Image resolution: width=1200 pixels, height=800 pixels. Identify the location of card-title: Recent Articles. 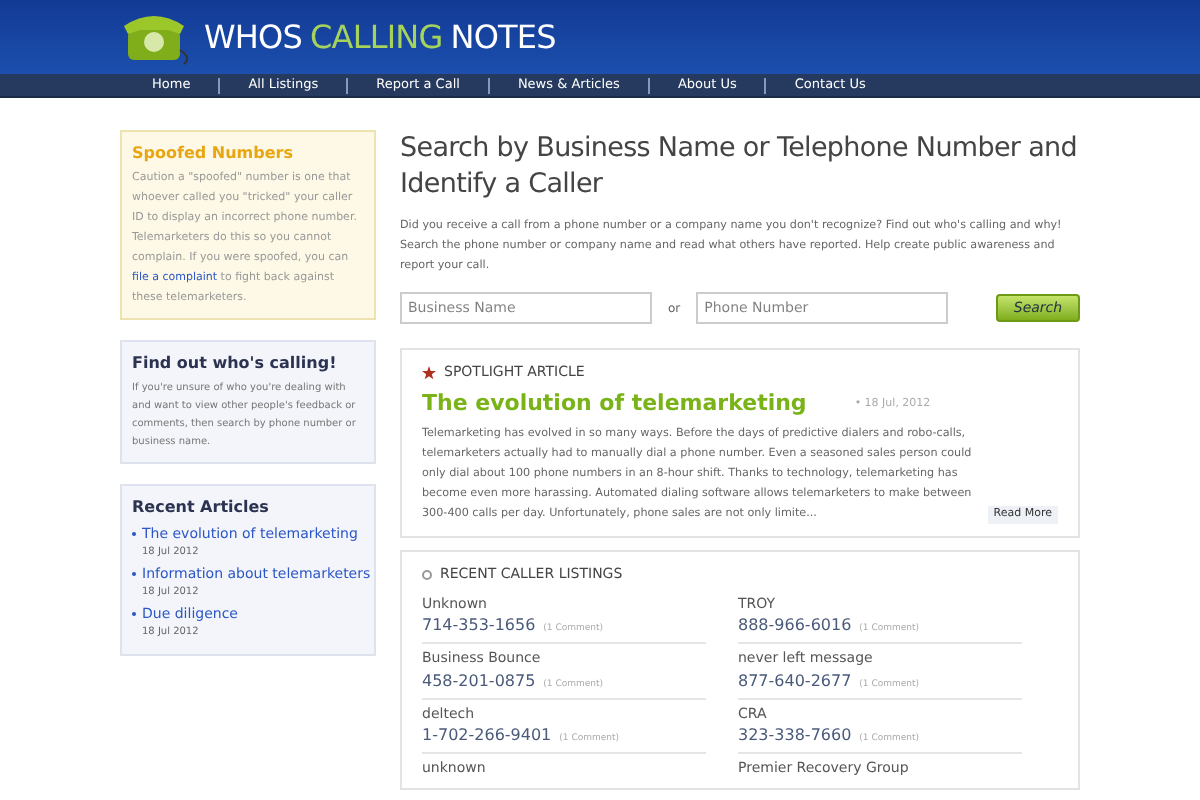
(201, 508).